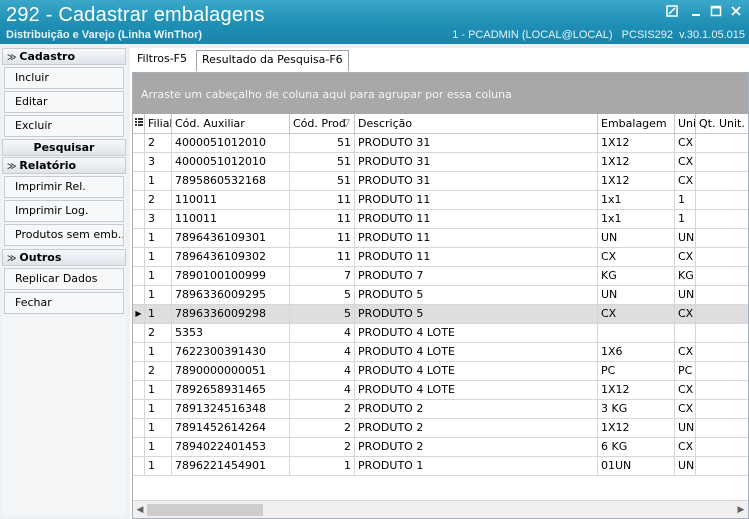 This screenshot has height=519, width=749. I want to click on scroll-left-arrow-icon: ◀, so click(140, 510).